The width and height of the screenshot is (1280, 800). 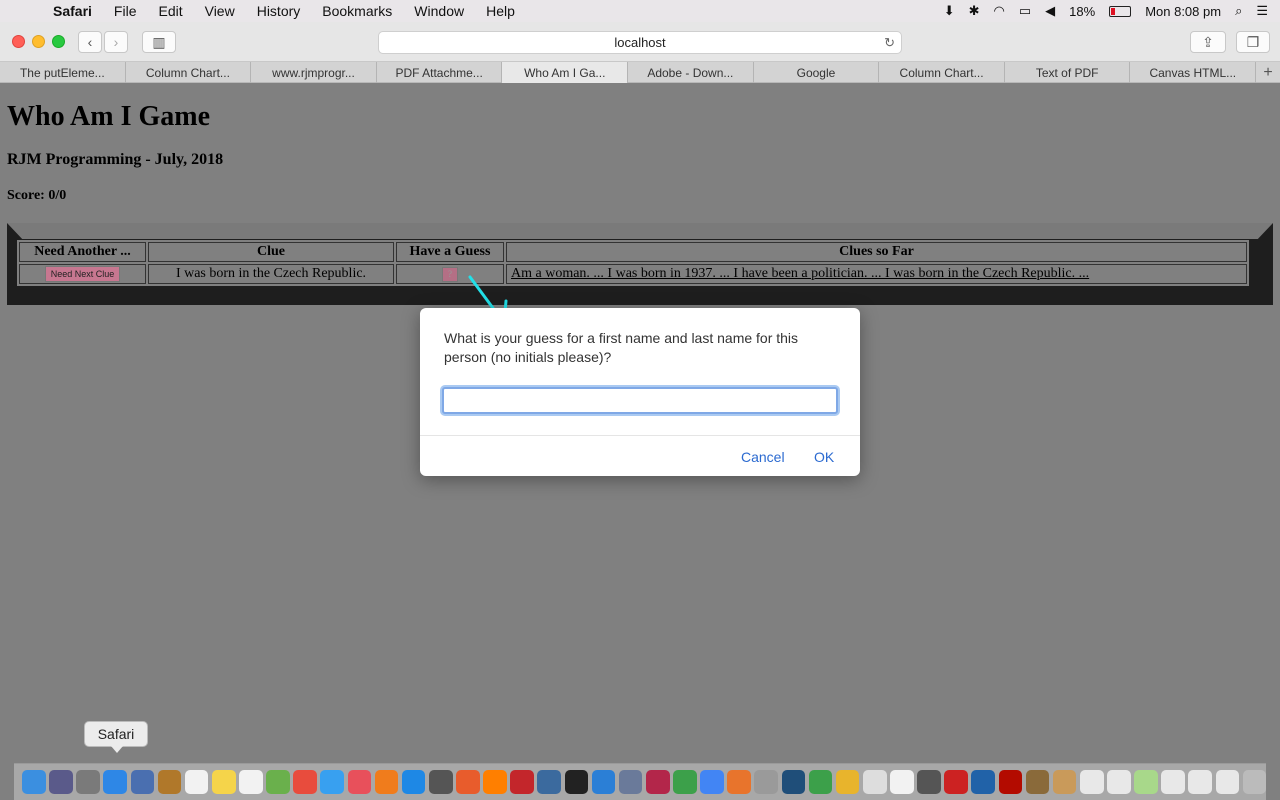 I want to click on wifi-icon: ◠, so click(x=999, y=11).